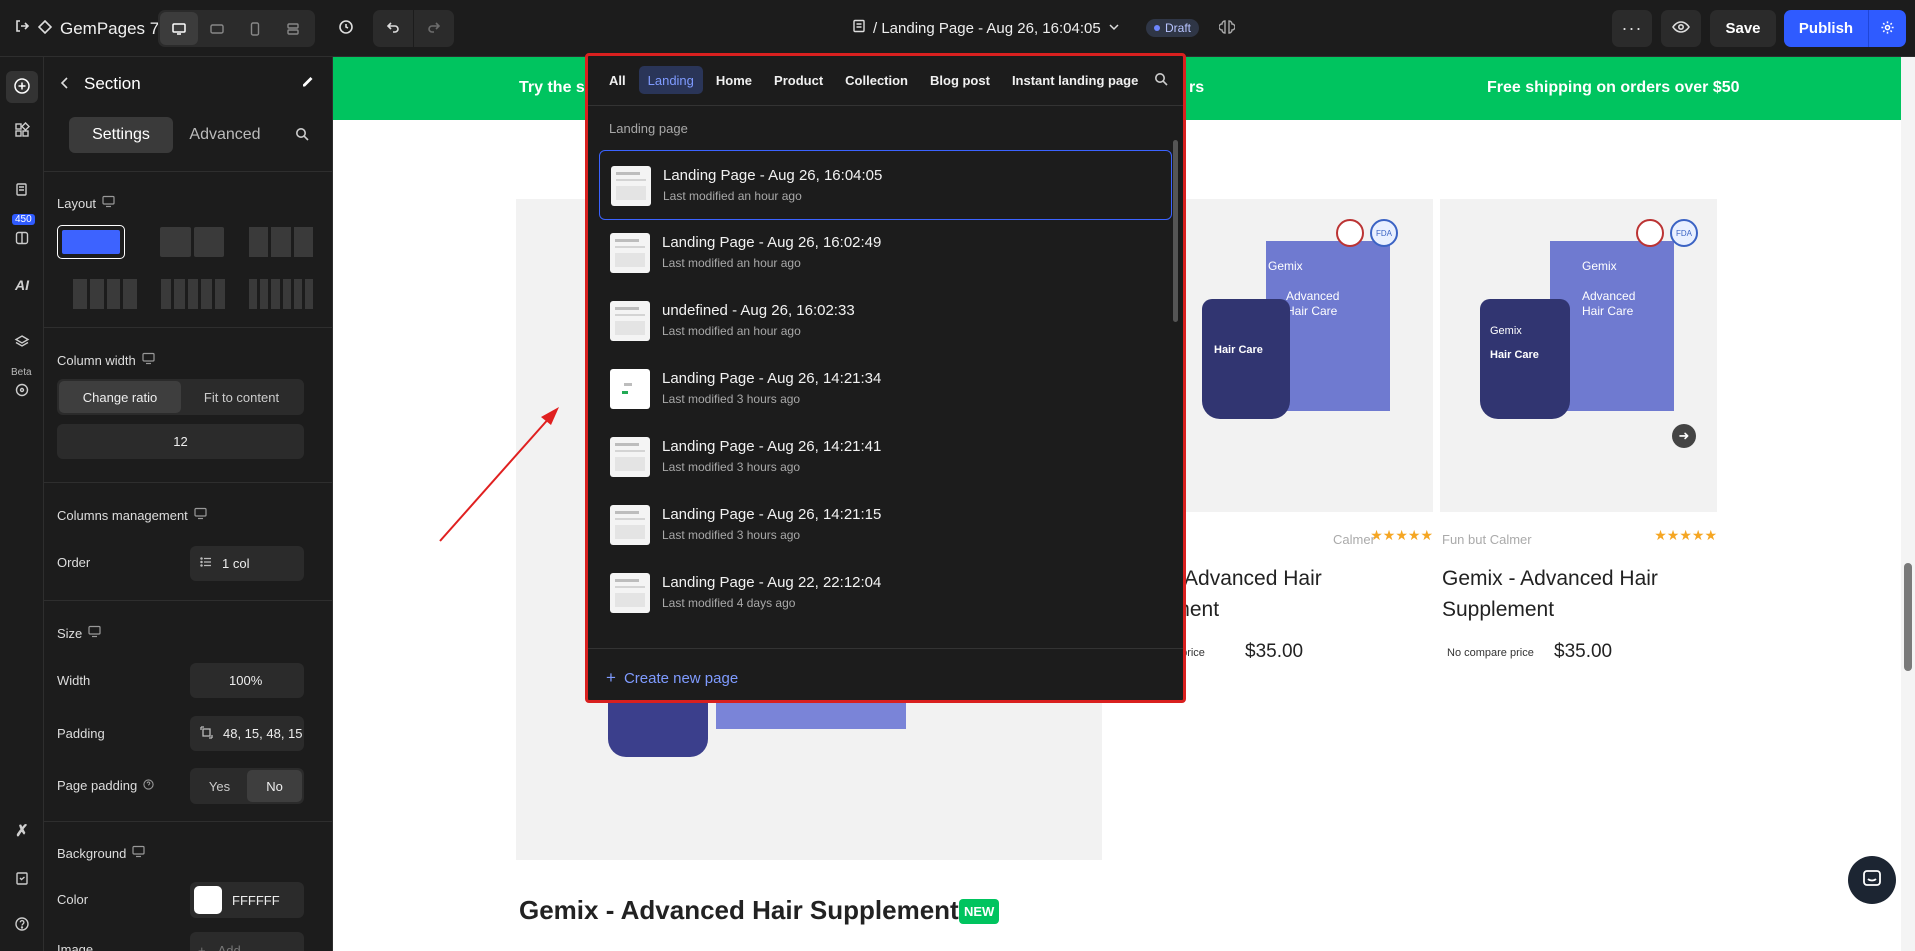  I want to click on help-button, so click(22, 925).